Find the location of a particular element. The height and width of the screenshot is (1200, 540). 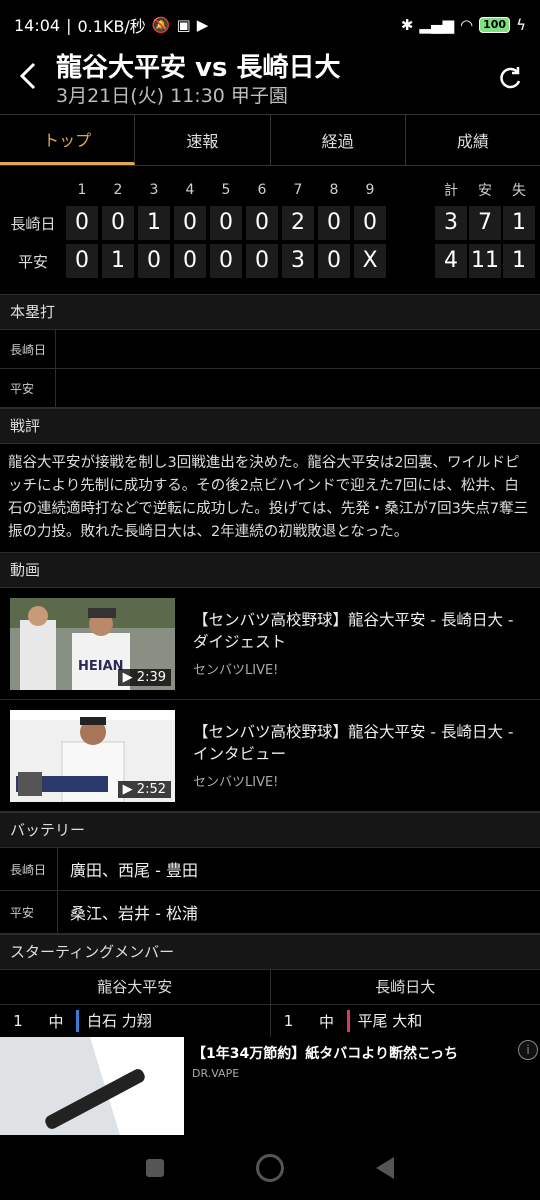

tab-progress: 経過 is located at coordinates (338, 140).